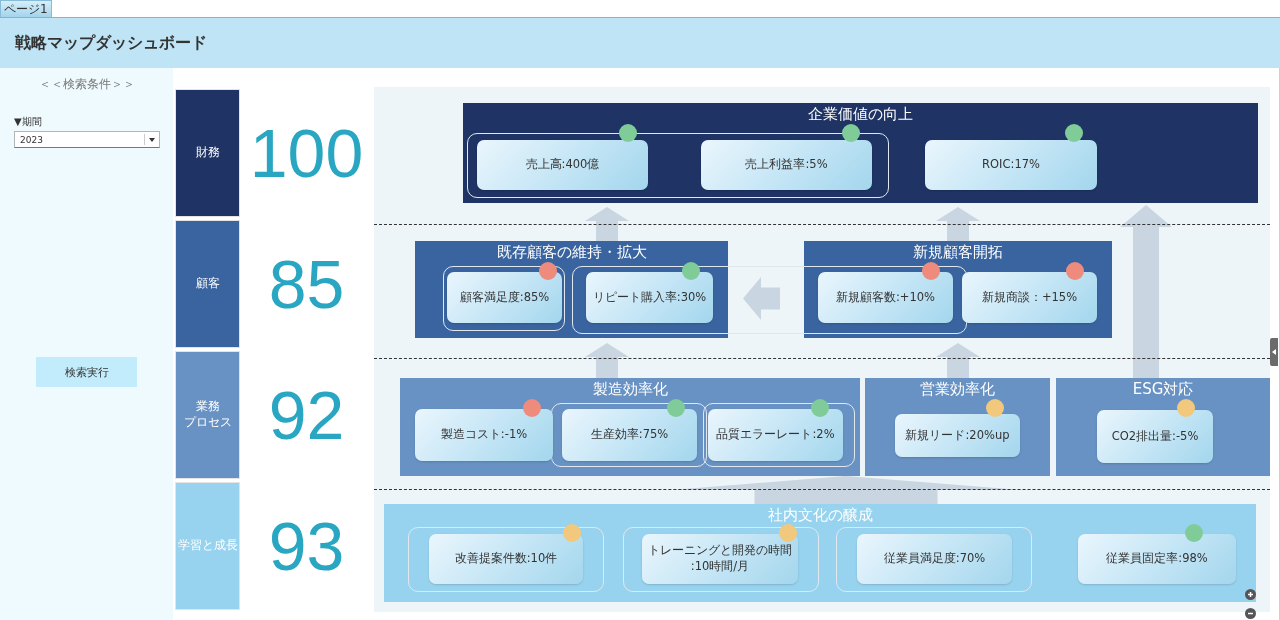  Describe the element at coordinates (306, 546) in the screenshot. I see `perspective-score: 93` at that location.